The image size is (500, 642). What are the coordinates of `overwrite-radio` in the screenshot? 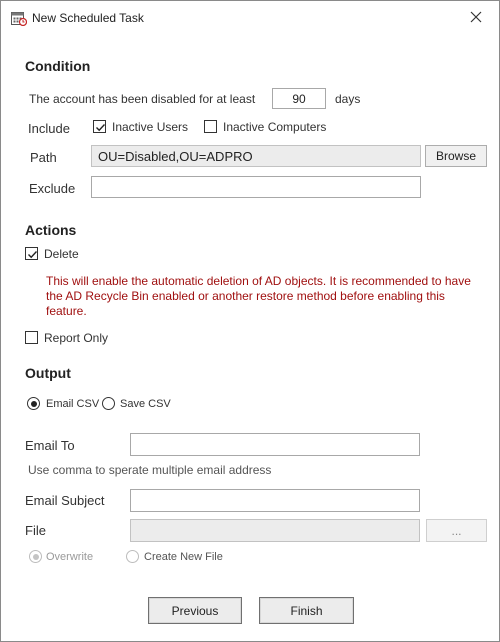 It's located at (35, 556).